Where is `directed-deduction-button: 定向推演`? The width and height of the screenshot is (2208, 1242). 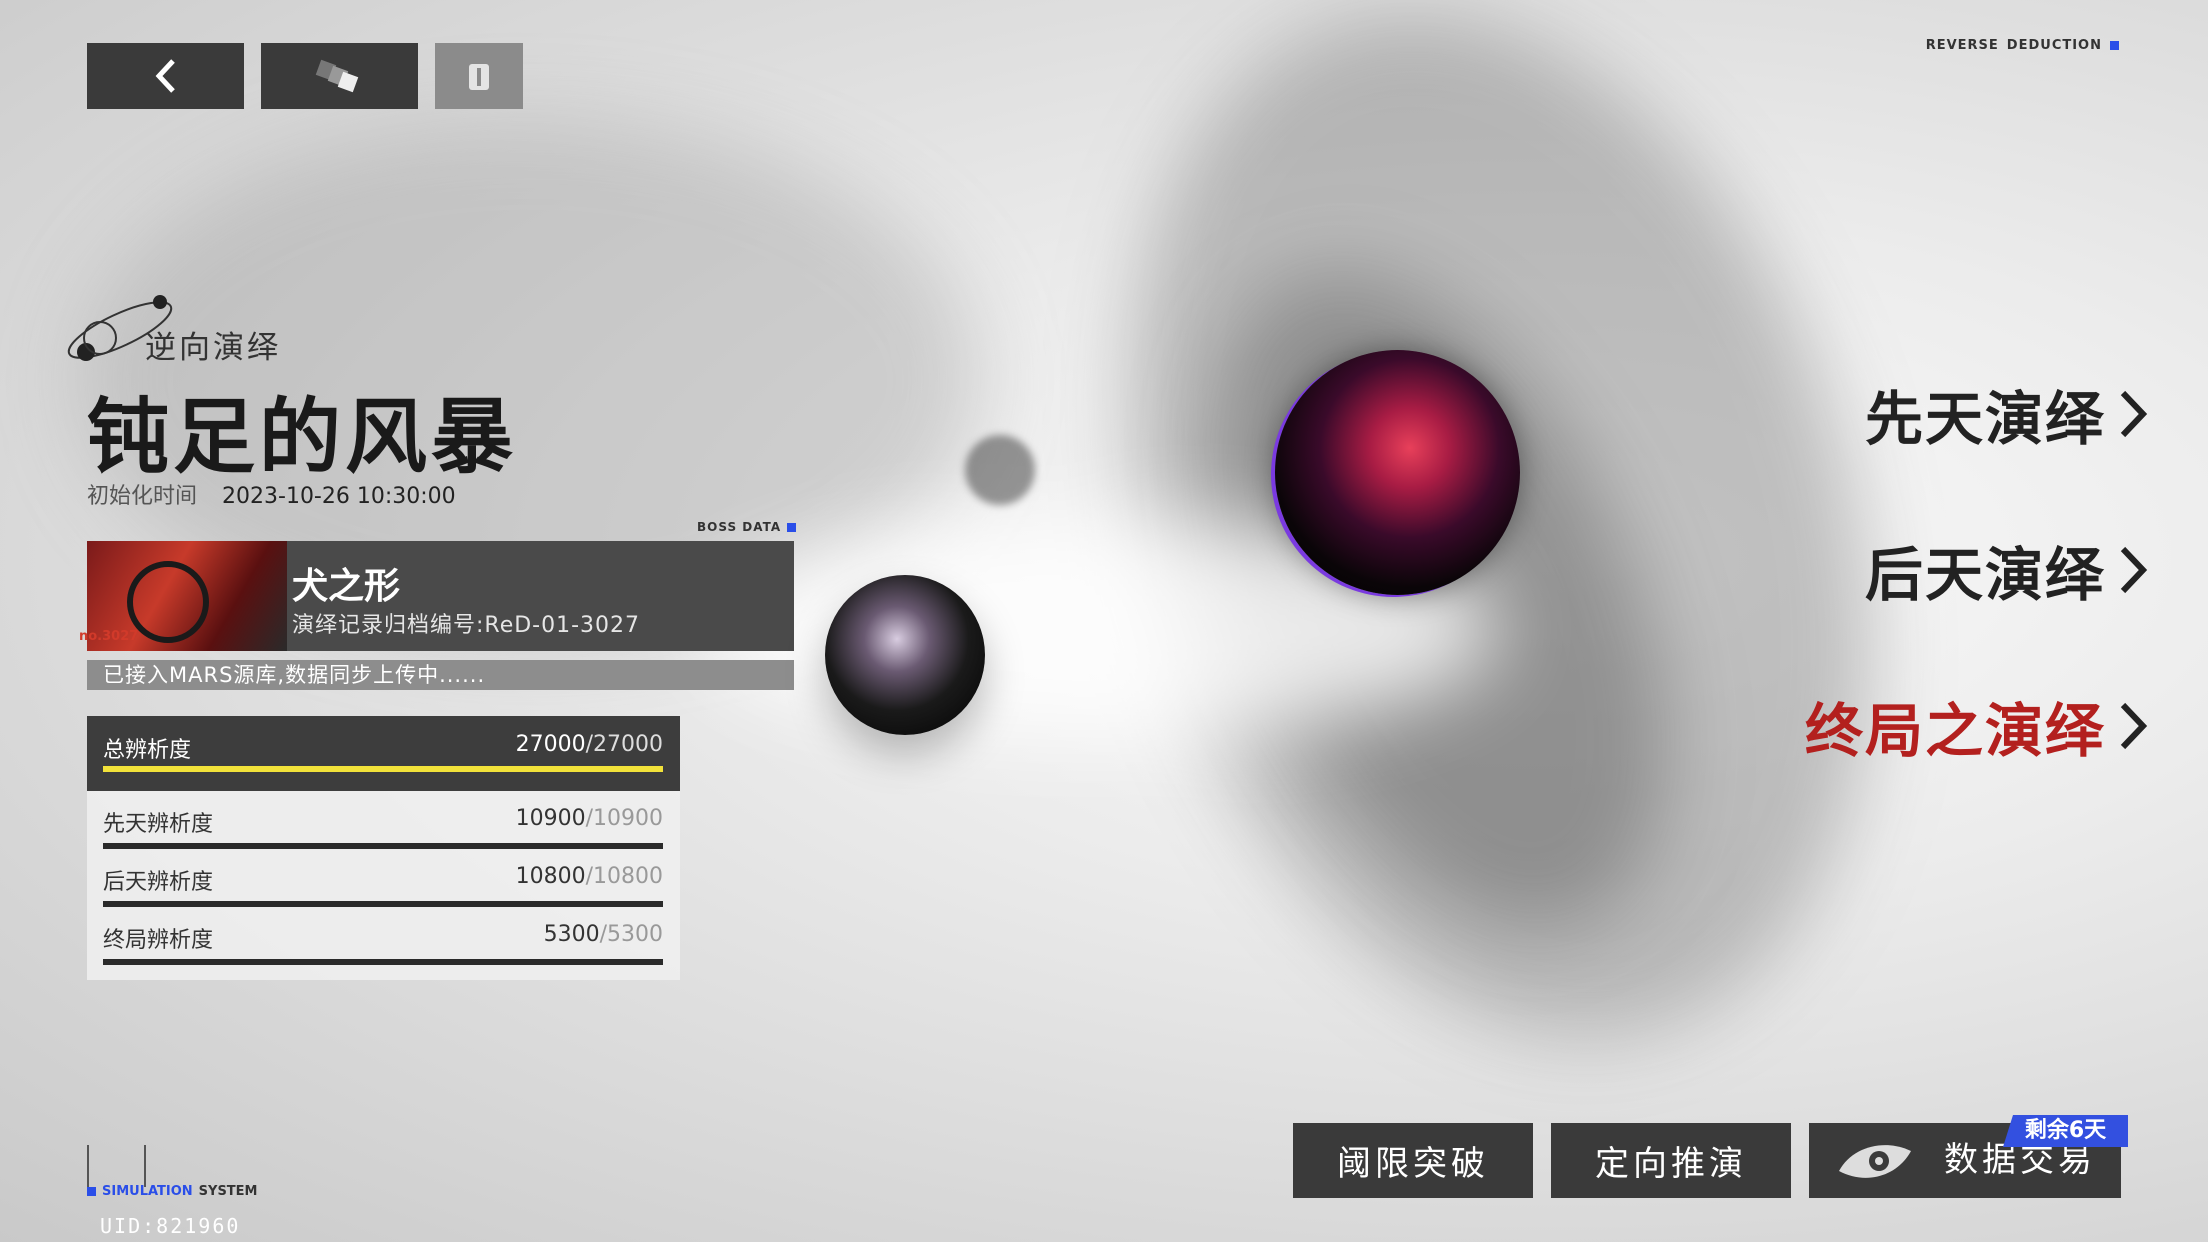
directed-deduction-button: 定向推演 is located at coordinates (1671, 1160).